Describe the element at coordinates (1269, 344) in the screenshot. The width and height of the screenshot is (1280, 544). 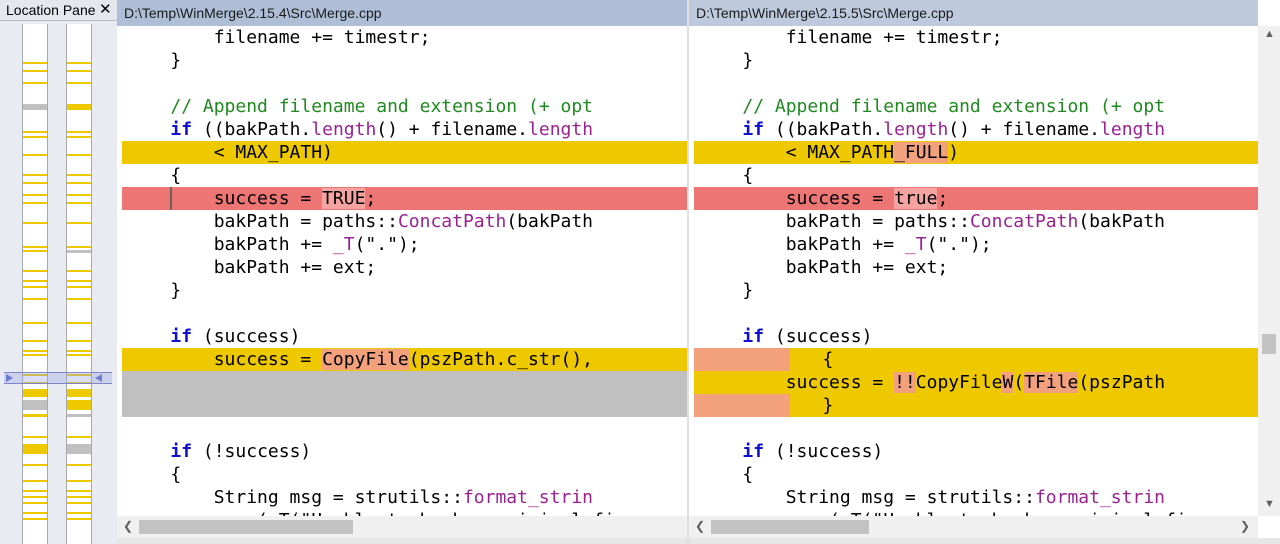
I see `vertical-scroll-thumb` at that location.